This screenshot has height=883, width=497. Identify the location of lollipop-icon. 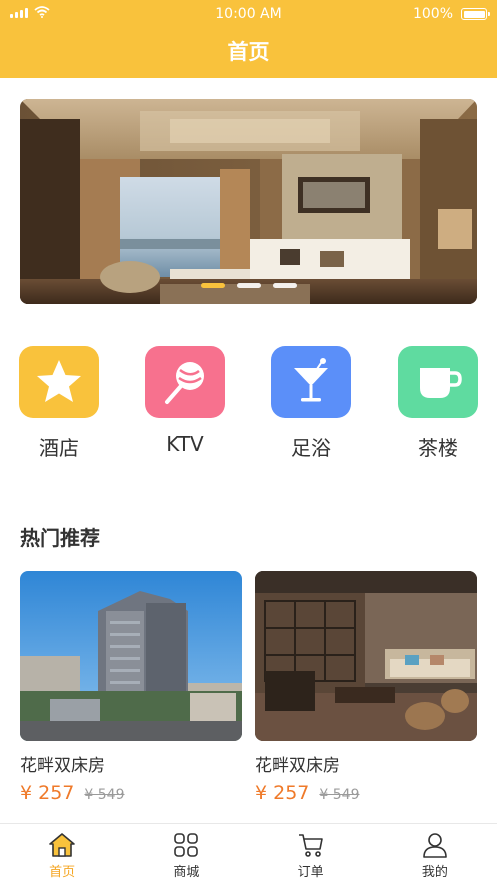
(184, 383).